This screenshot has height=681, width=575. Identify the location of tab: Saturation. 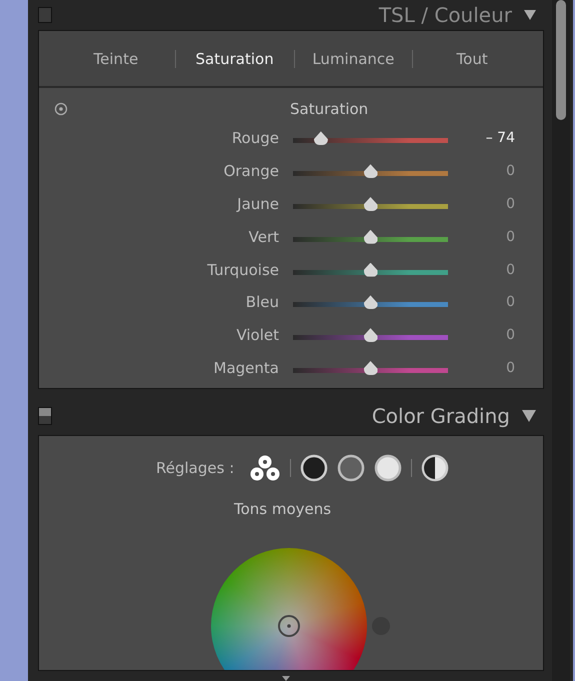
(235, 59).